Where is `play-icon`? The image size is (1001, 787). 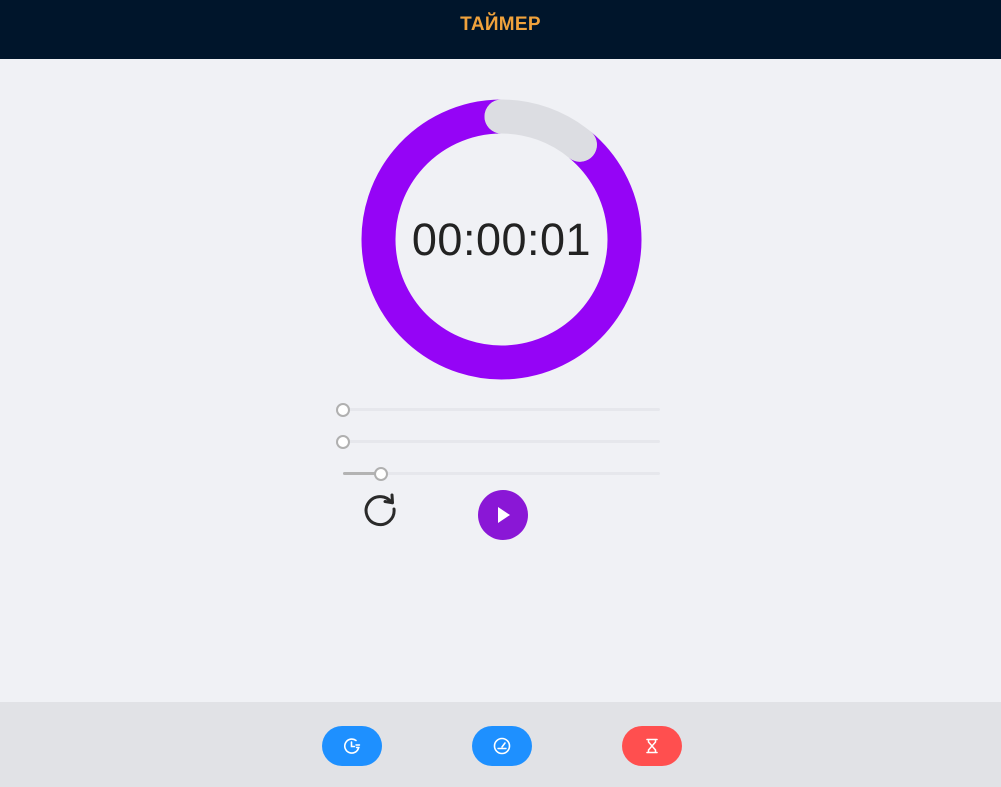 play-icon is located at coordinates (504, 515).